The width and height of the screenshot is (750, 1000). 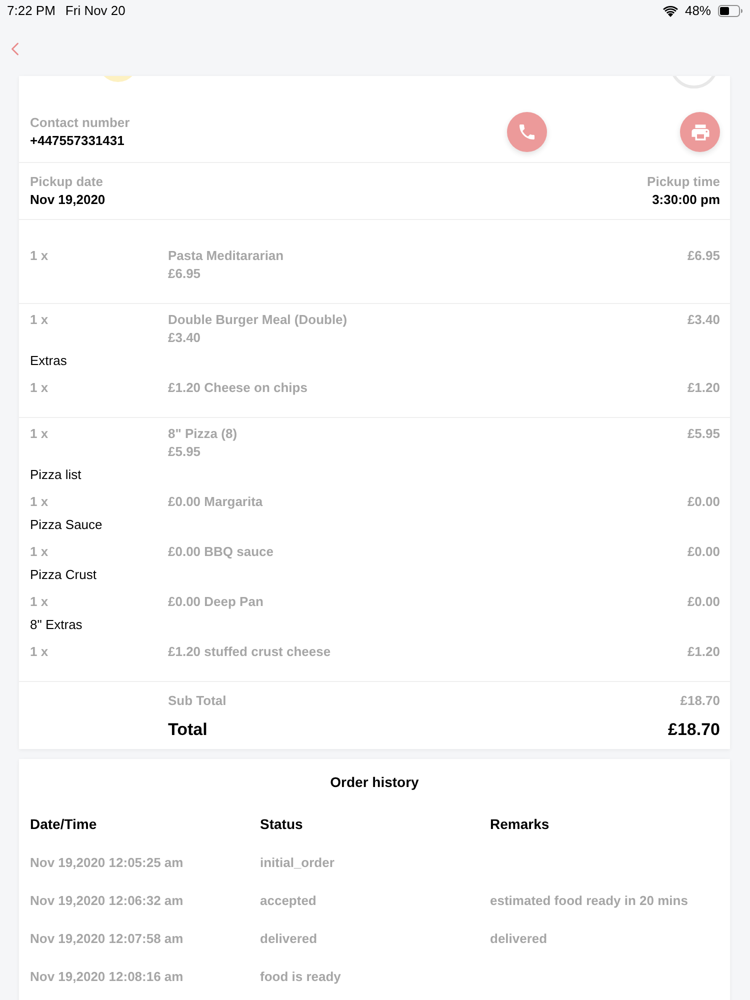 I want to click on call-button, so click(x=527, y=132).